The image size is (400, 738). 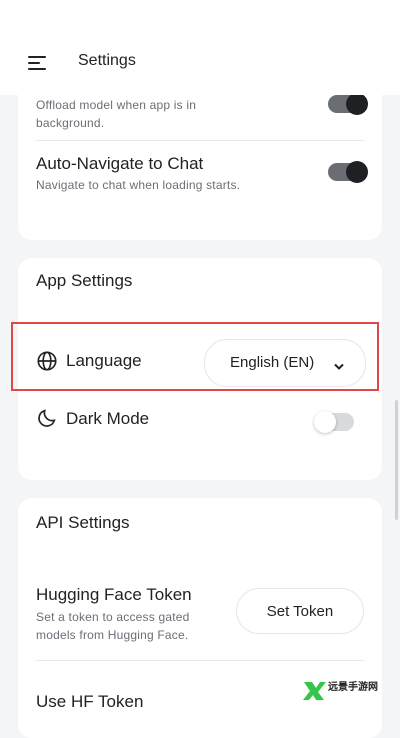 I want to click on offload-toggle, so click(x=348, y=104).